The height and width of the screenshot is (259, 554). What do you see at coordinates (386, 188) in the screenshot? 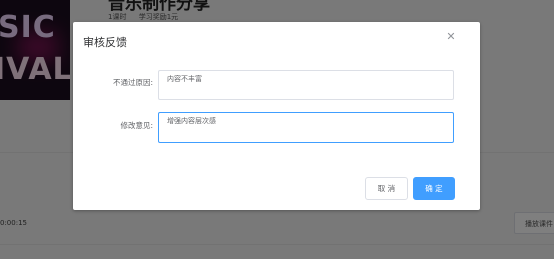
I see `cancel-button: 取 消` at bounding box center [386, 188].